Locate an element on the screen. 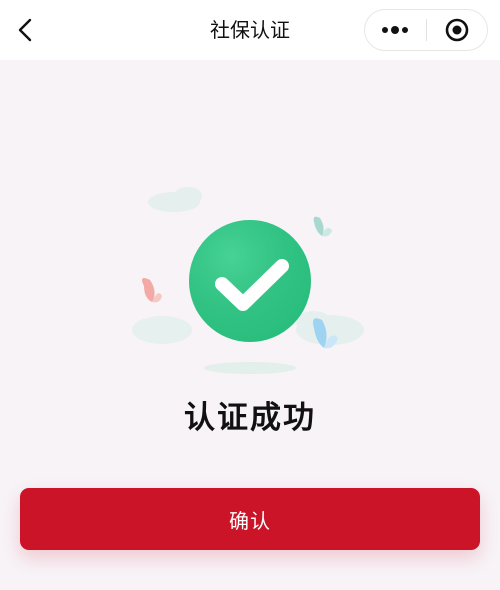 This screenshot has width=500, height=590. chevron-left-icon is located at coordinates (25, 30).